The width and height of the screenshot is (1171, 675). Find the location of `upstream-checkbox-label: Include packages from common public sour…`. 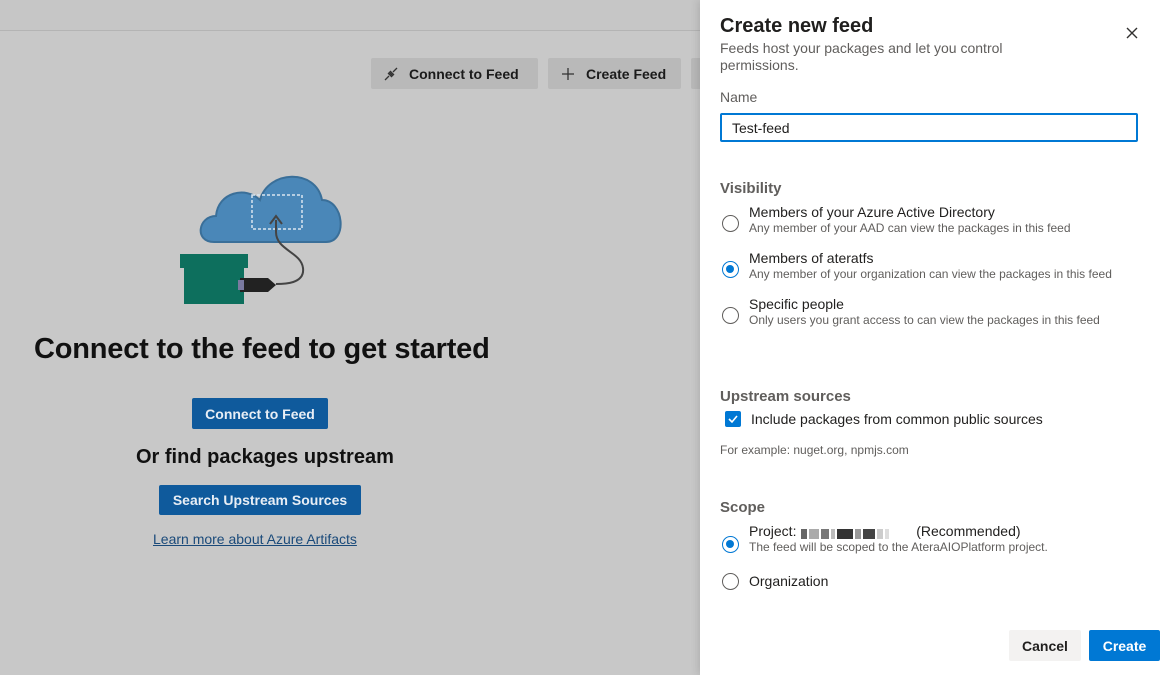

upstream-checkbox-label: Include packages from common public sour… is located at coordinates (897, 419).